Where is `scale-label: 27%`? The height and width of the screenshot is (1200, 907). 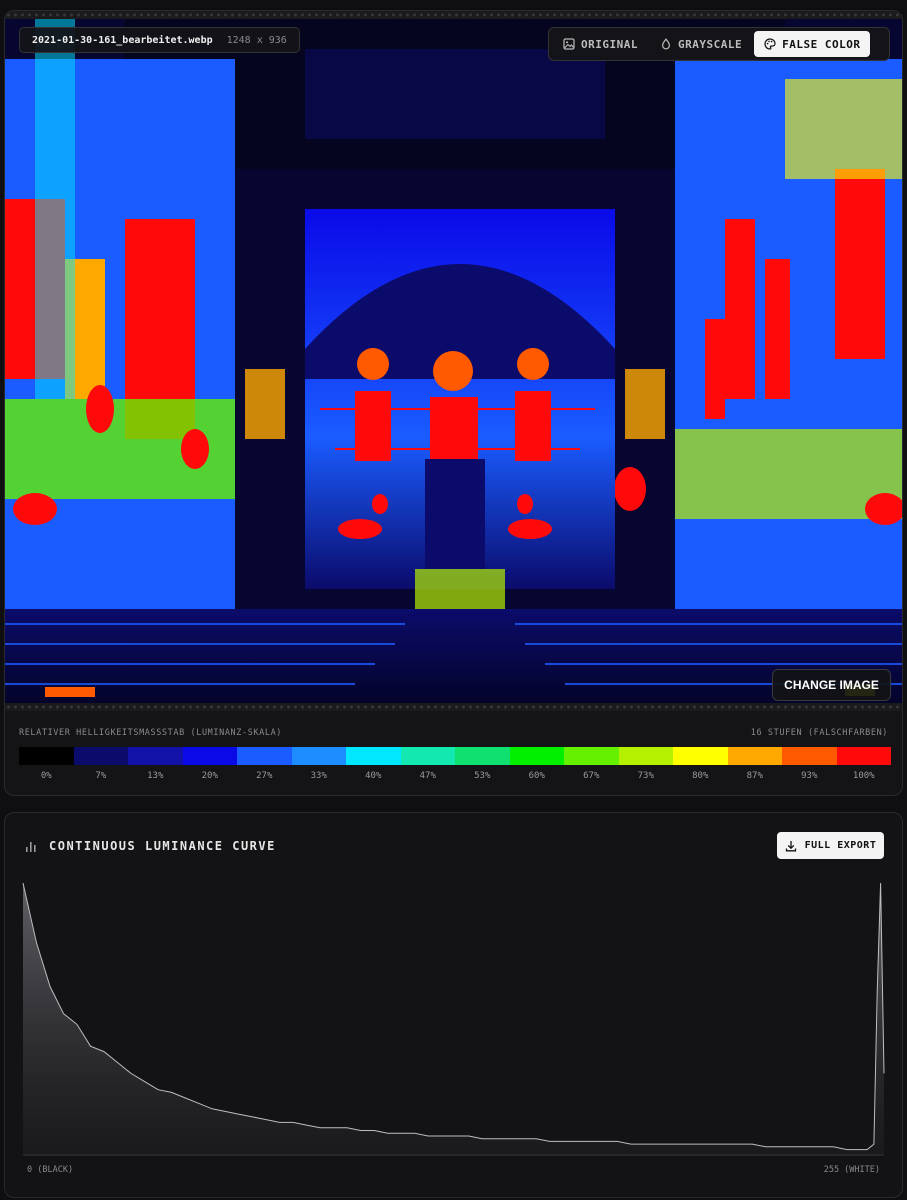 scale-label: 27% is located at coordinates (264, 776).